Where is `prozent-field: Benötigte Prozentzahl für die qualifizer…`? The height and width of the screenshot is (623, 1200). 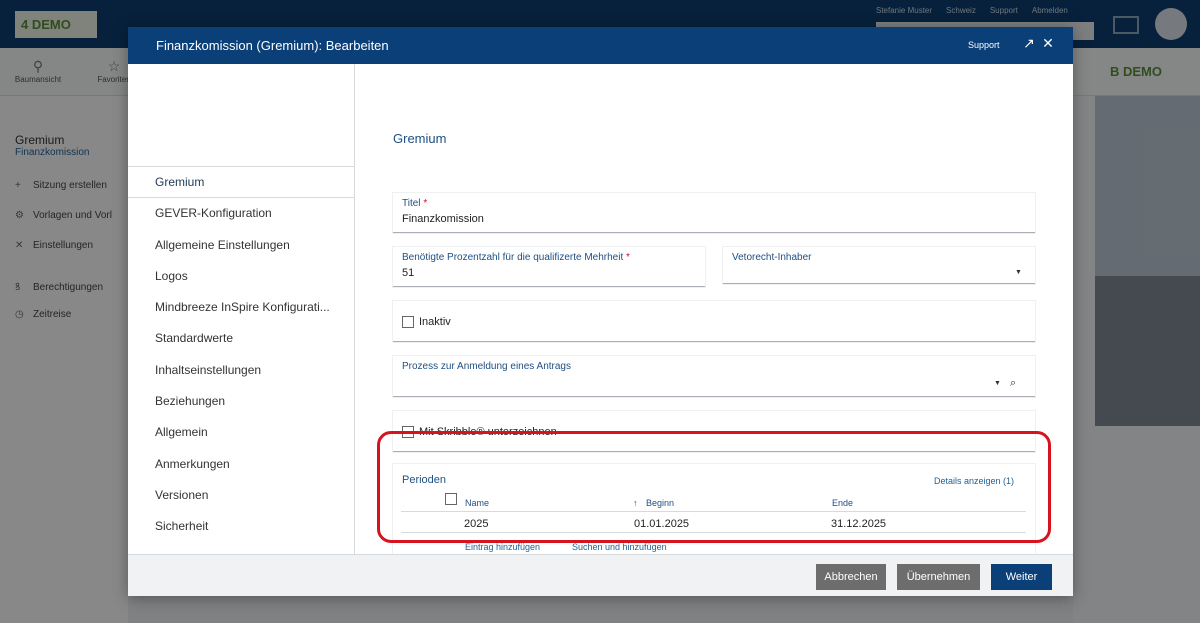 prozent-field: Benötigte Prozentzahl für die qualifizer… is located at coordinates (549, 267).